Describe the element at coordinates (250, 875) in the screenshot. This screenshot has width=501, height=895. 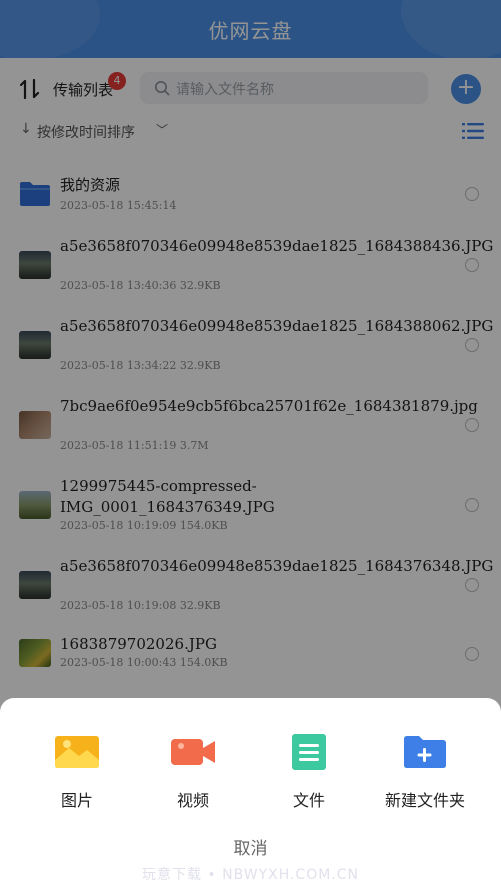
I see `watermark-text: 玩意下载 • NBWYXH.COM.CN` at that location.